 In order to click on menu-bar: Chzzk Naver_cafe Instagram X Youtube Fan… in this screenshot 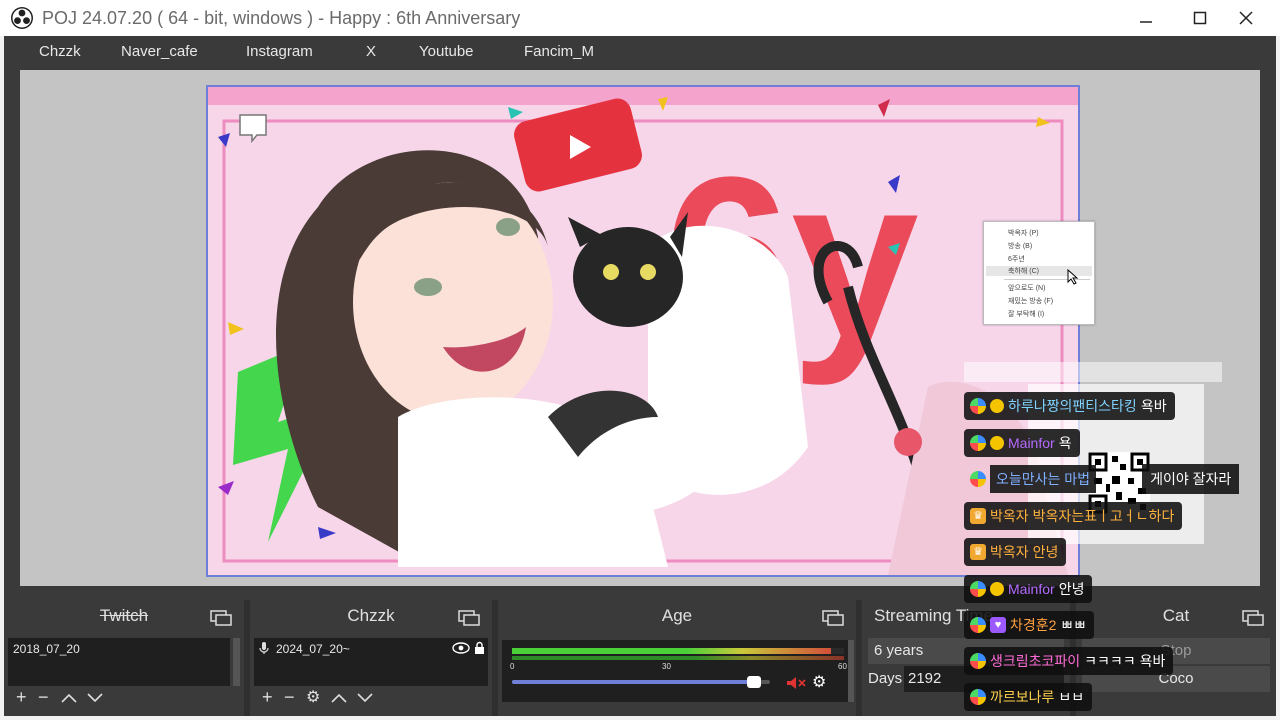, I will do `click(640, 52)`.